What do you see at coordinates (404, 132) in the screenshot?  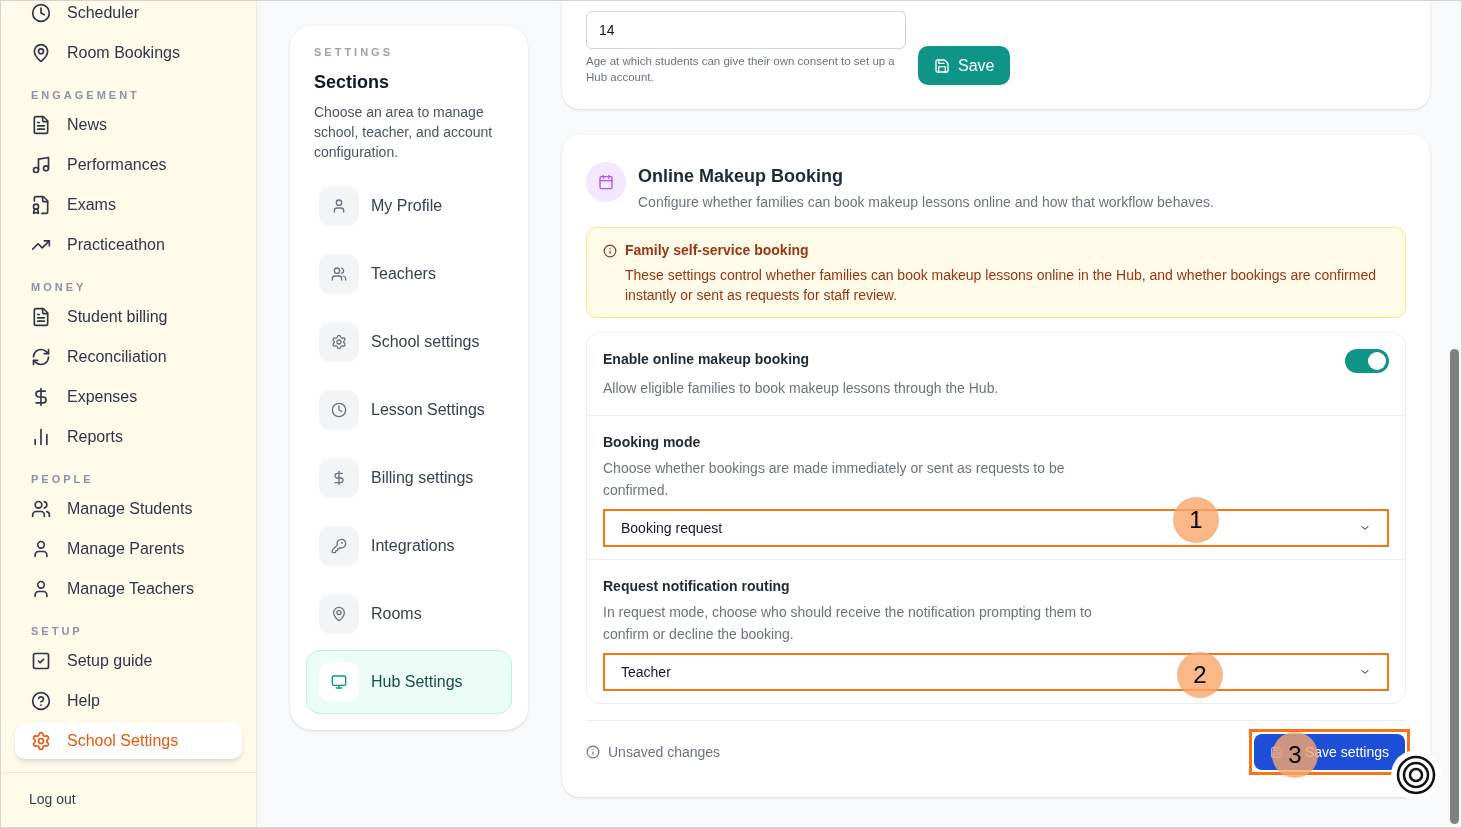 I see `panel-description: Choose an area to manage school, teacher, and account configuration.` at bounding box center [404, 132].